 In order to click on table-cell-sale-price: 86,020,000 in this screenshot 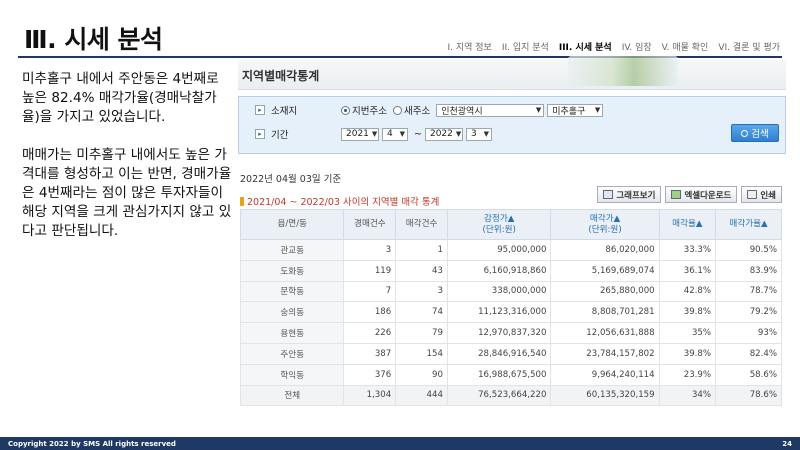, I will do `click(605, 250)`.